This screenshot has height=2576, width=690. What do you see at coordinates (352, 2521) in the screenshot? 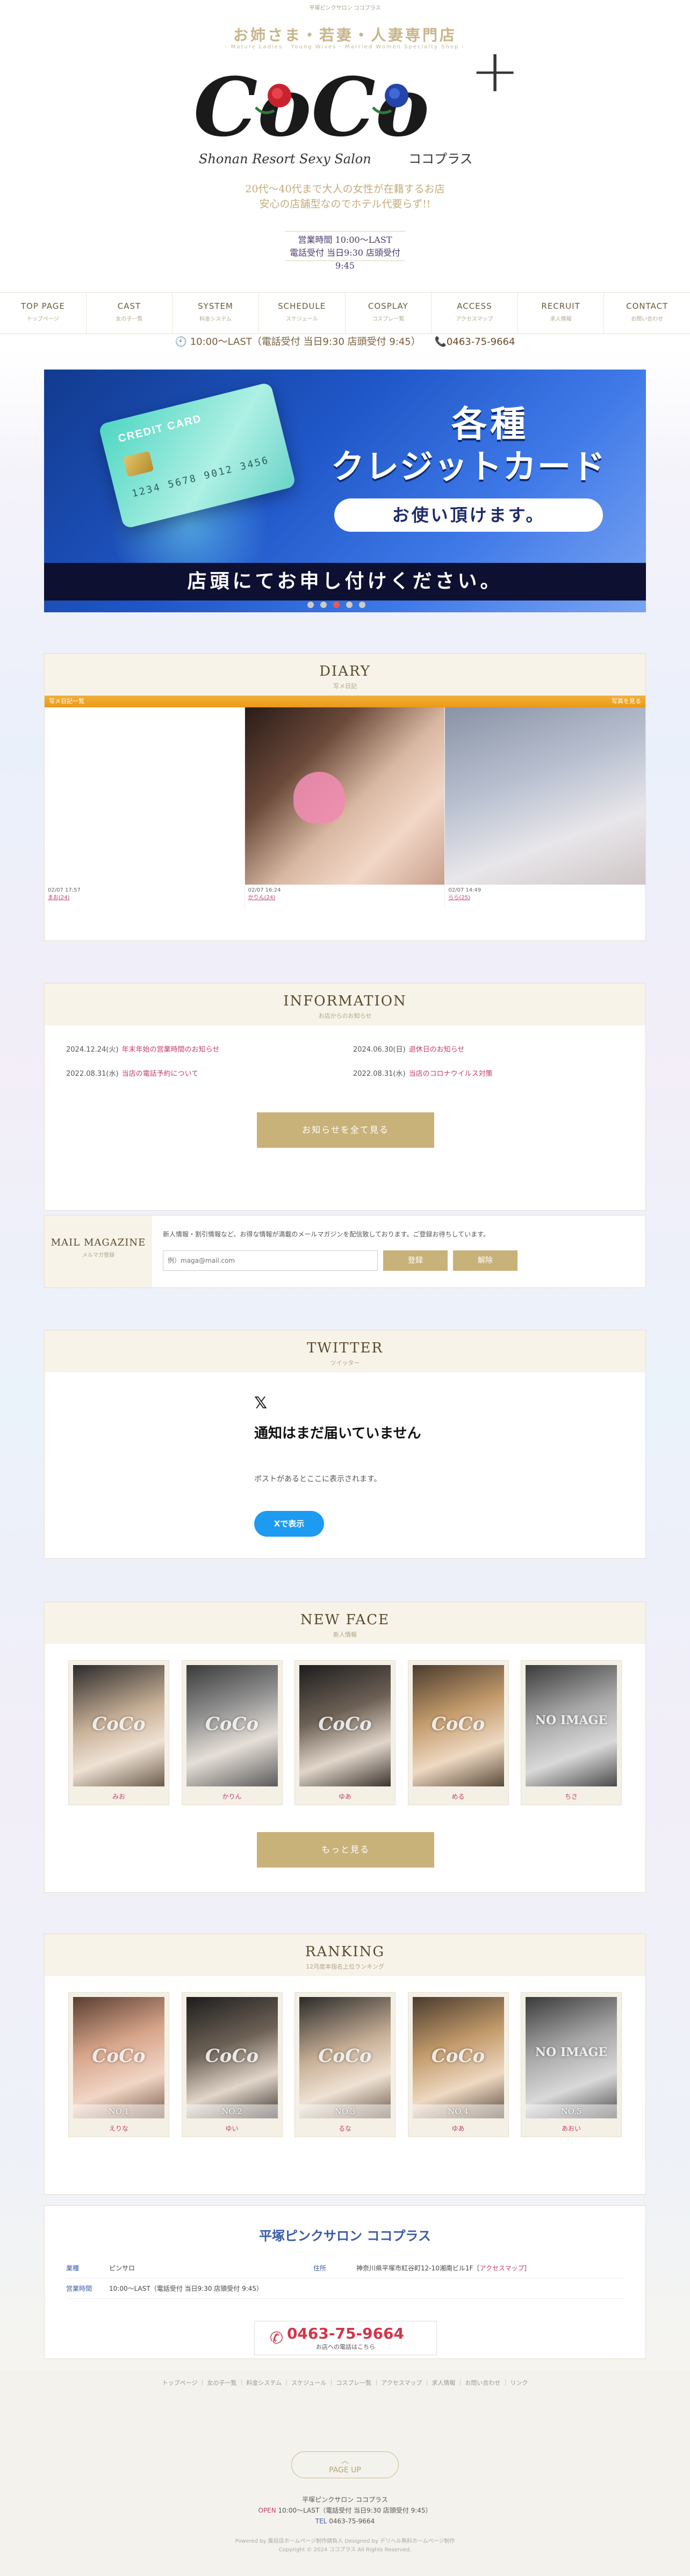
I see `footer-tel-value: 0463-75-9664` at bounding box center [352, 2521].